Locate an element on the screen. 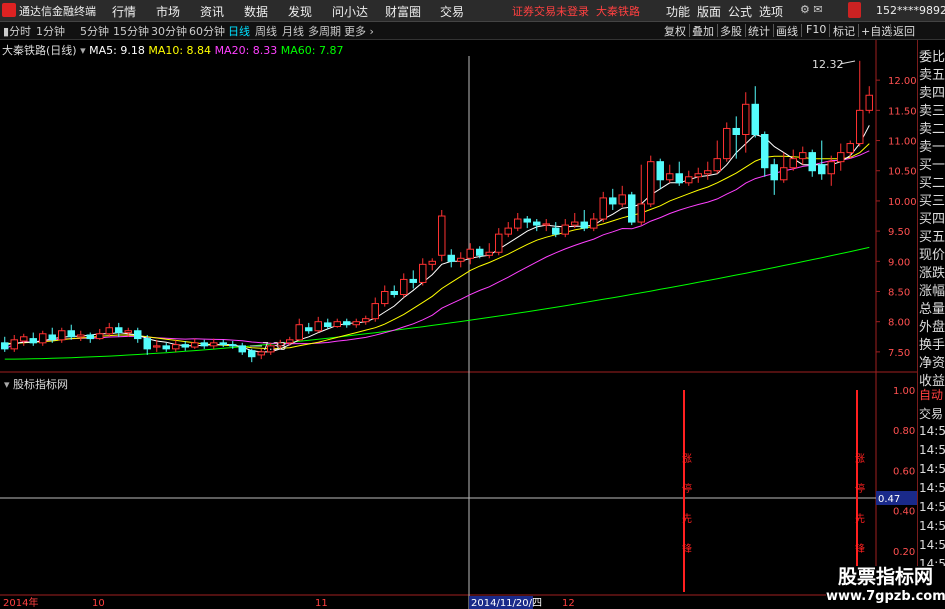  indicator-tick-label: 0.60 is located at coordinates (904, 471).